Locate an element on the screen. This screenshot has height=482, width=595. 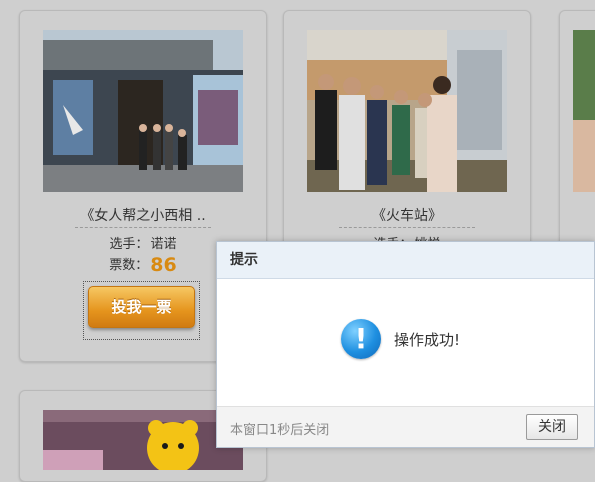
votes-label: 票数： is located at coordinates (129, 265).